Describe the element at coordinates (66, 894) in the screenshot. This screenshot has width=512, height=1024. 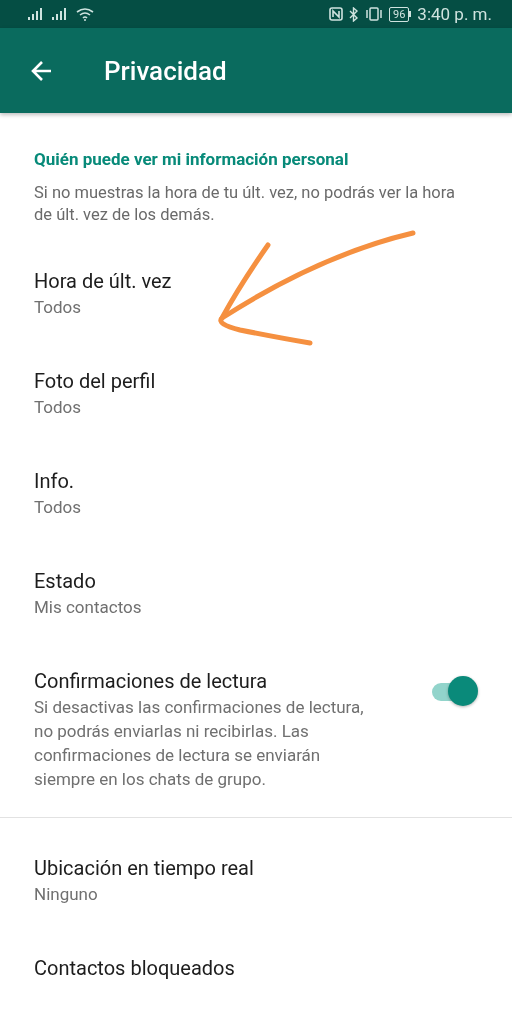
I see `item-summary: Ninguno` at that location.